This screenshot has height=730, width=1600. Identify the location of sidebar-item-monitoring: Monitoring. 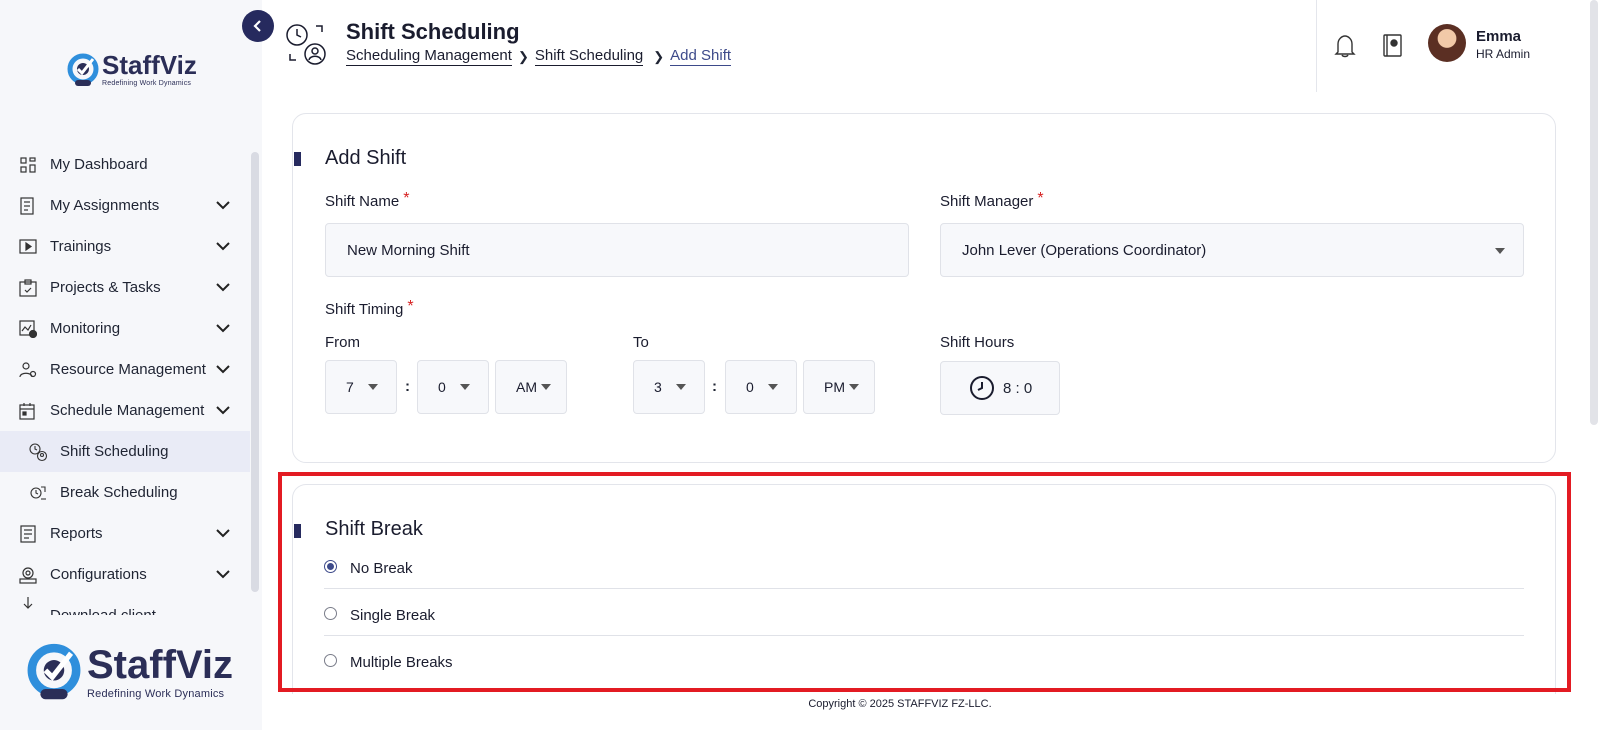
(125, 328).